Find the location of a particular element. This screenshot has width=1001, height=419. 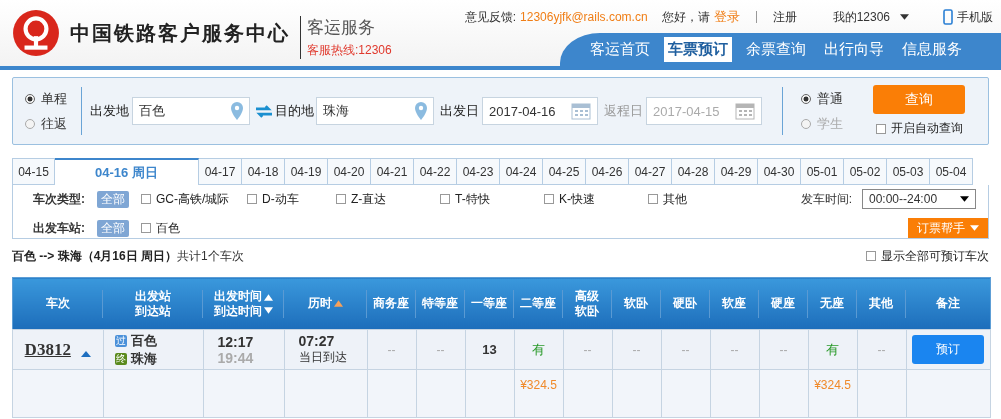

to-field: 珠海 is located at coordinates (375, 111).